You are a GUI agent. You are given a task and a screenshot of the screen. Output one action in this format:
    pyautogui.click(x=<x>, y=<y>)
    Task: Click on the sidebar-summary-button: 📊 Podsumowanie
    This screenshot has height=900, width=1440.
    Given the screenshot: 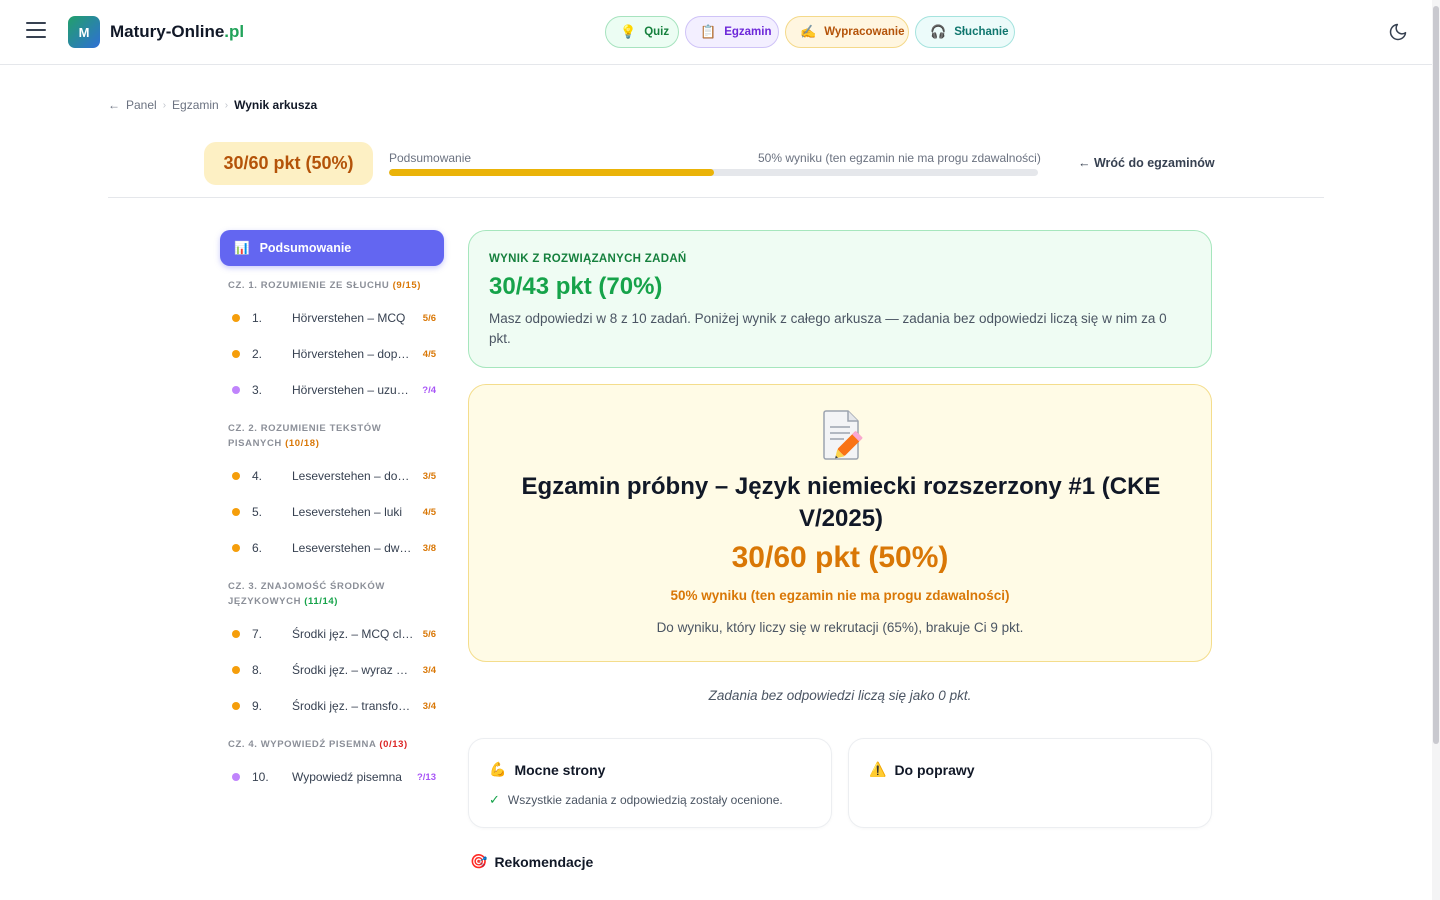 What is the action you would take?
    pyautogui.click(x=332, y=248)
    